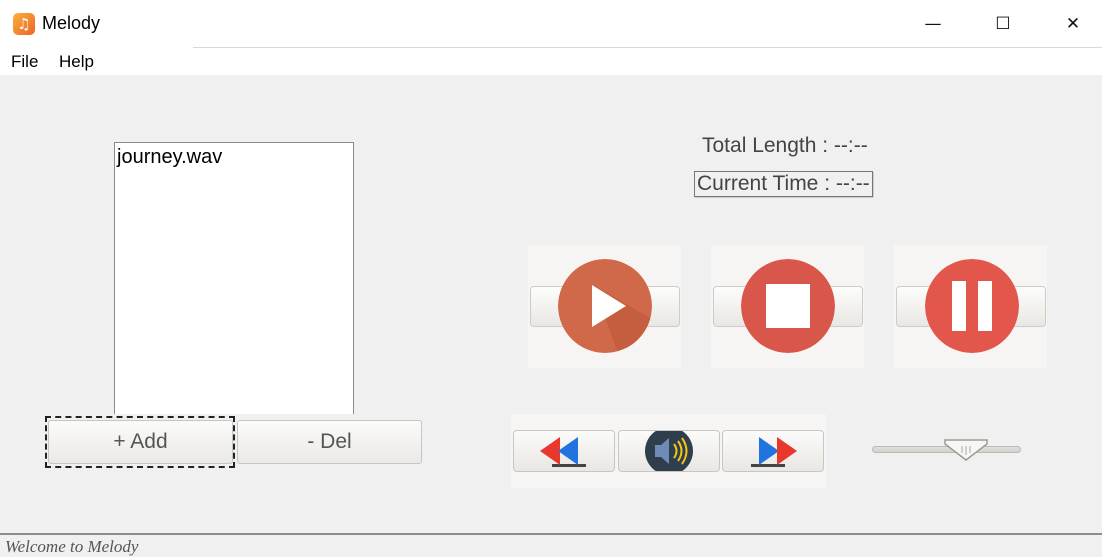 The height and width of the screenshot is (557, 1102). I want to click on volume-slider-thumb, so click(966, 450).